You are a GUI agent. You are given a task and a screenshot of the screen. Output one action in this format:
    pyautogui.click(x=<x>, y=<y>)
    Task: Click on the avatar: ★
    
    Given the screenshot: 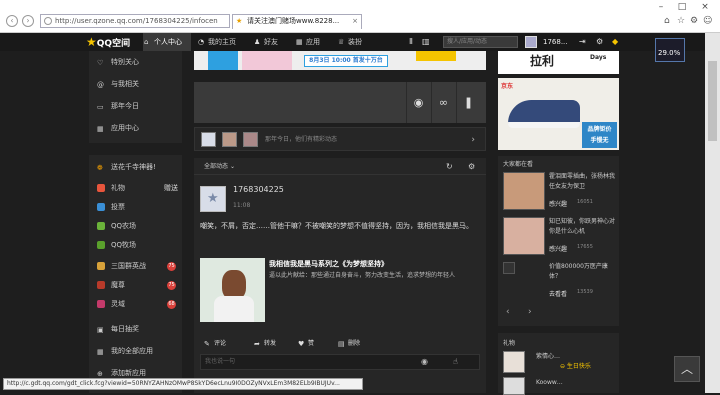 What is the action you would take?
    pyautogui.click(x=213, y=199)
    